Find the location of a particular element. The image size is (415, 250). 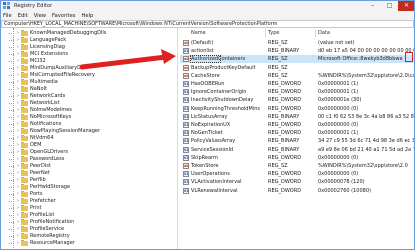

close-button: ✕ is located at coordinates (406, 5).